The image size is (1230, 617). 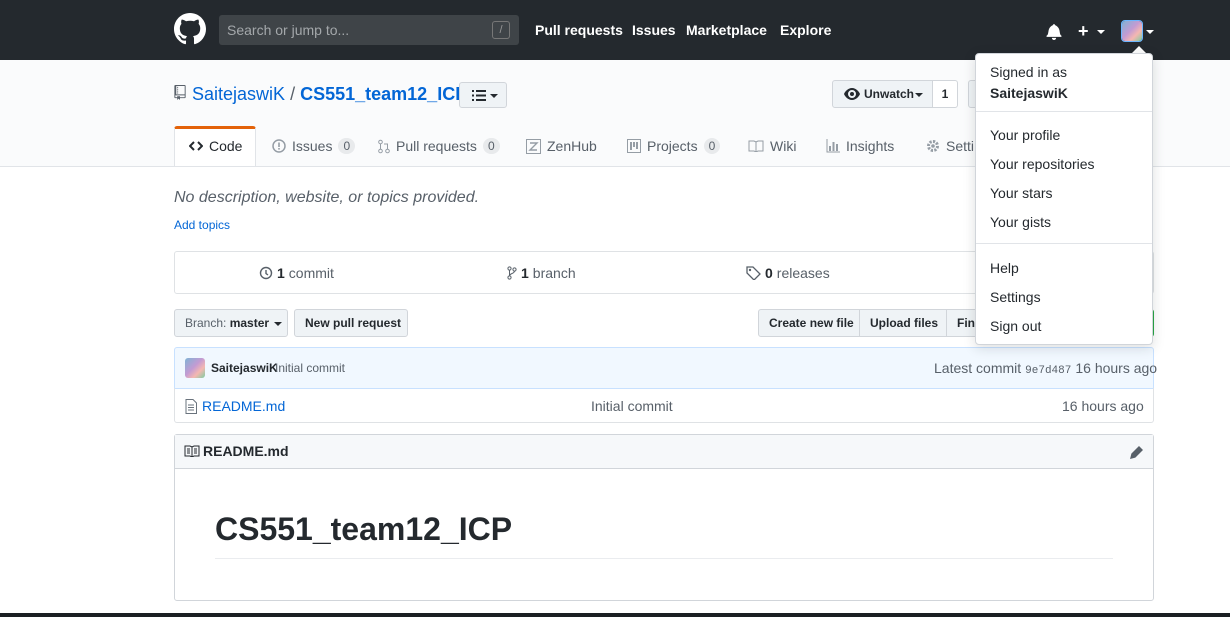 What do you see at coordinates (501, 30) in the screenshot?
I see `search-shortcut-key: /` at bounding box center [501, 30].